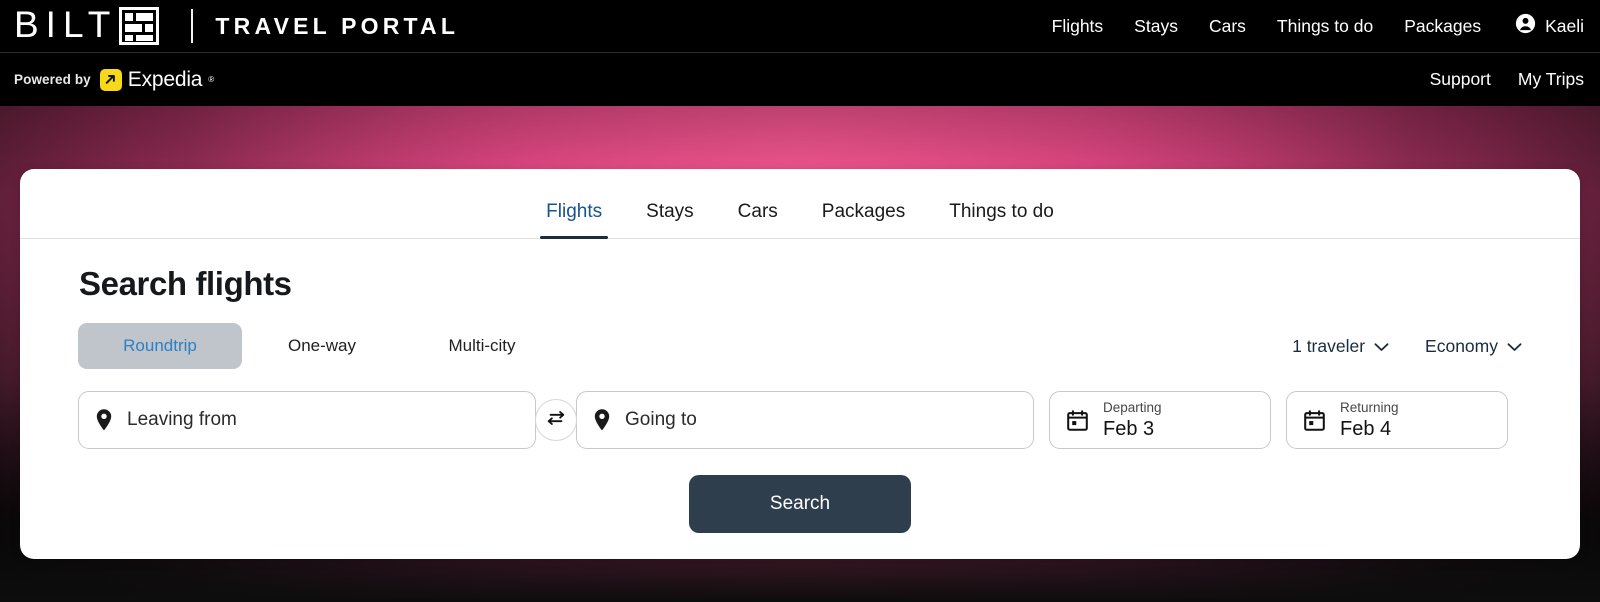 This screenshot has width=1600, height=602. What do you see at coordinates (1525, 26) in the screenshot?
I see `account-circle-icon` at bounding box center [1525, 26].